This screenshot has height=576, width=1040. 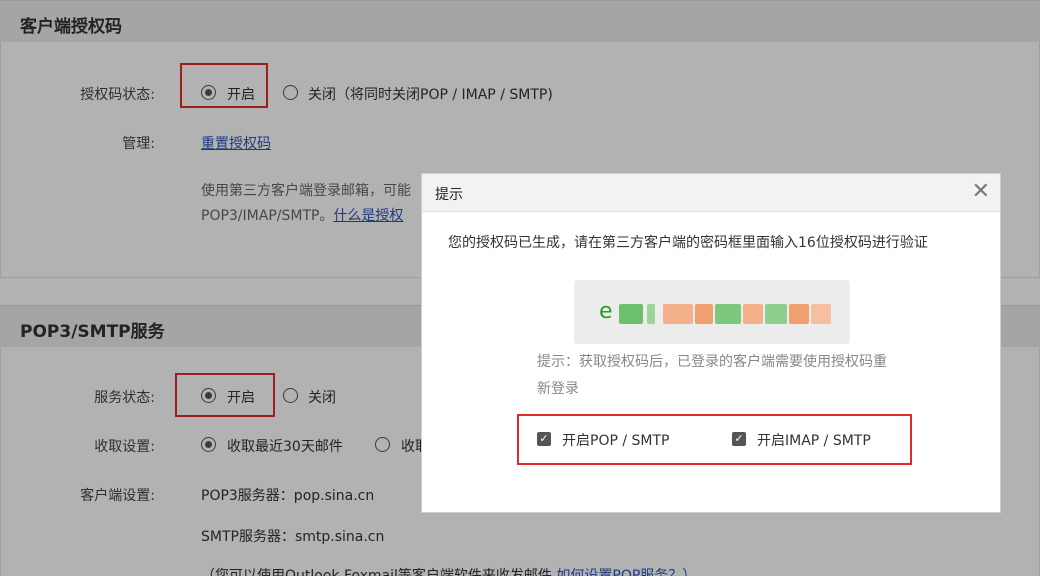 I want to click on dialog-tip: 提示：获取授权码后，已登录的客户端需要使用授权码重新登录, so click(x=712, y=375).